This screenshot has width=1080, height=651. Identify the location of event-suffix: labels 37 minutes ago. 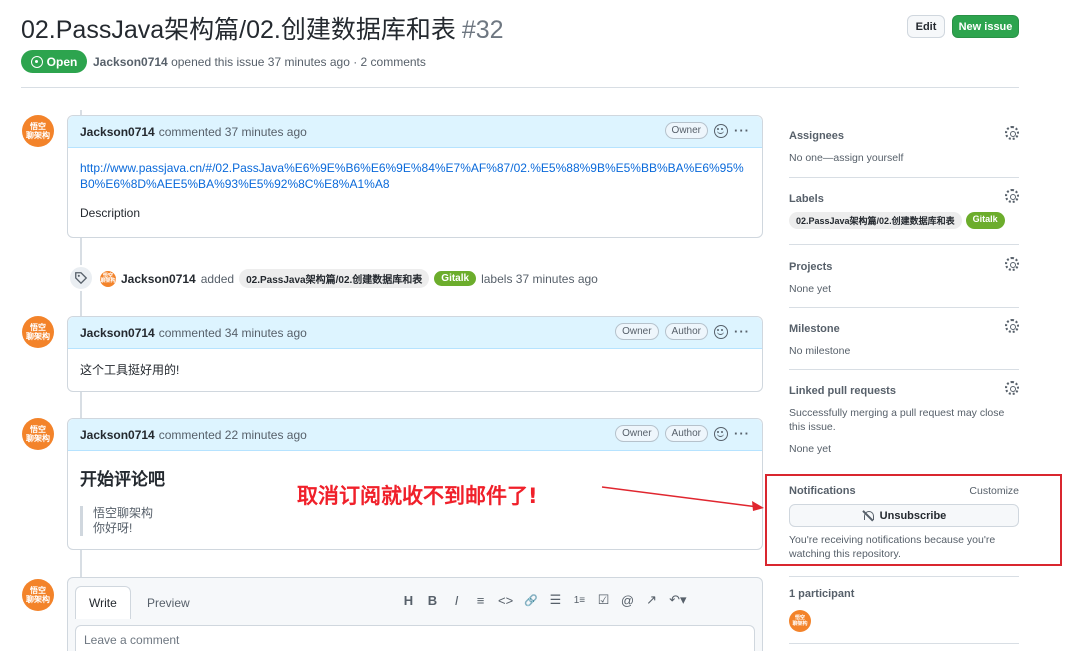
(539, 278).